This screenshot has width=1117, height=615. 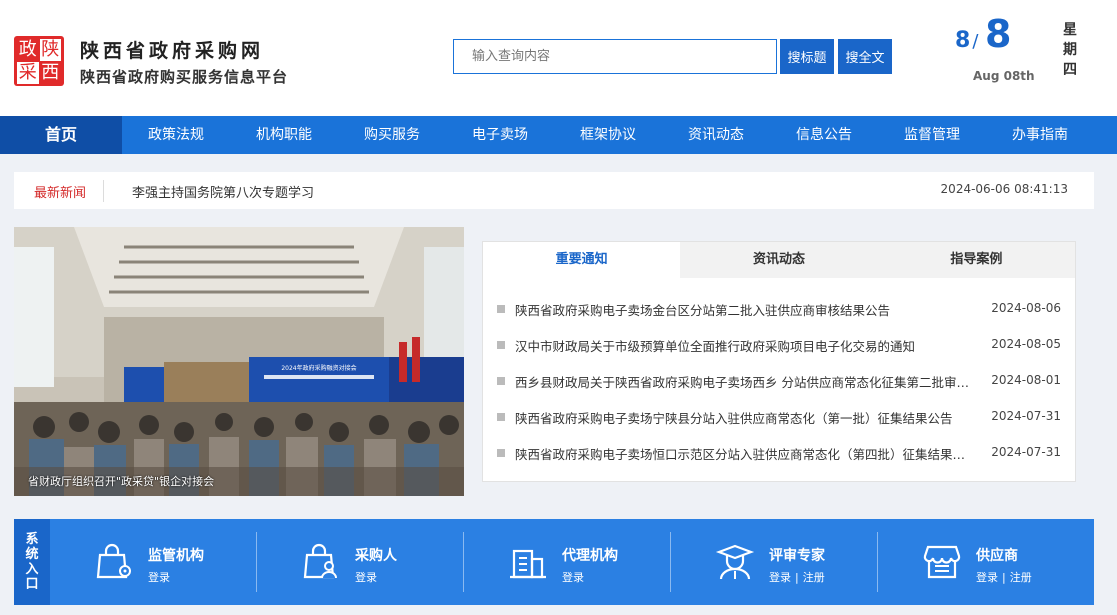 What do you see at coordinates (528, 564) in the screenshot?
I see `building-icon` at bounding box center [528, 564].